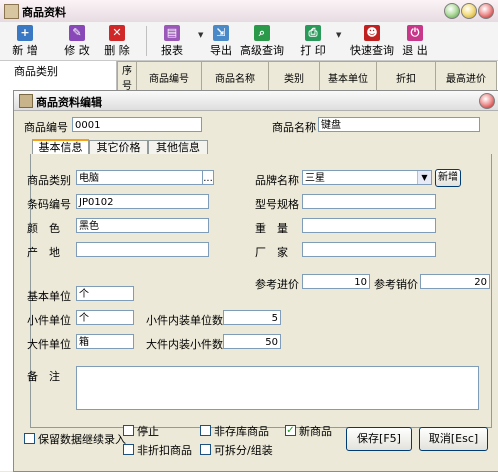  I want to click on tab-other-info: 其他信息, so click(178, 147).